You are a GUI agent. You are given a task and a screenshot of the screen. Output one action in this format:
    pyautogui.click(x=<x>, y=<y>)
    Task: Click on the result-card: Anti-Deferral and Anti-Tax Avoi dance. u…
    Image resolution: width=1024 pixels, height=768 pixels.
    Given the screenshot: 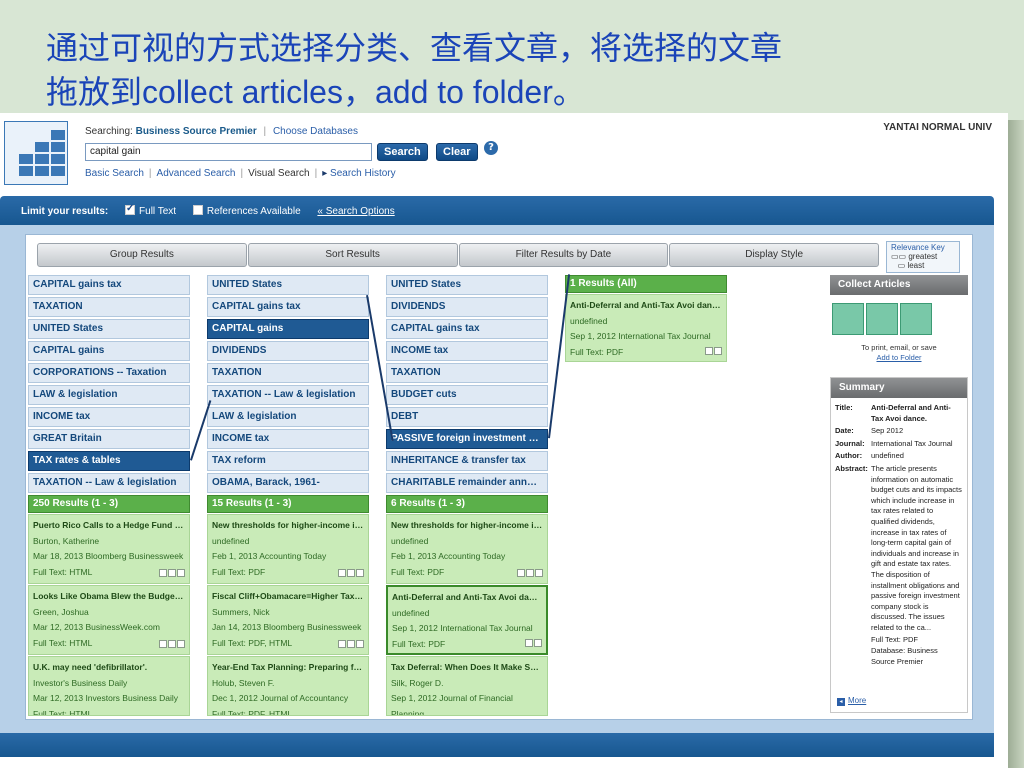 What is the action you would take?
    pyautogui.click(x=646, y=328)
    